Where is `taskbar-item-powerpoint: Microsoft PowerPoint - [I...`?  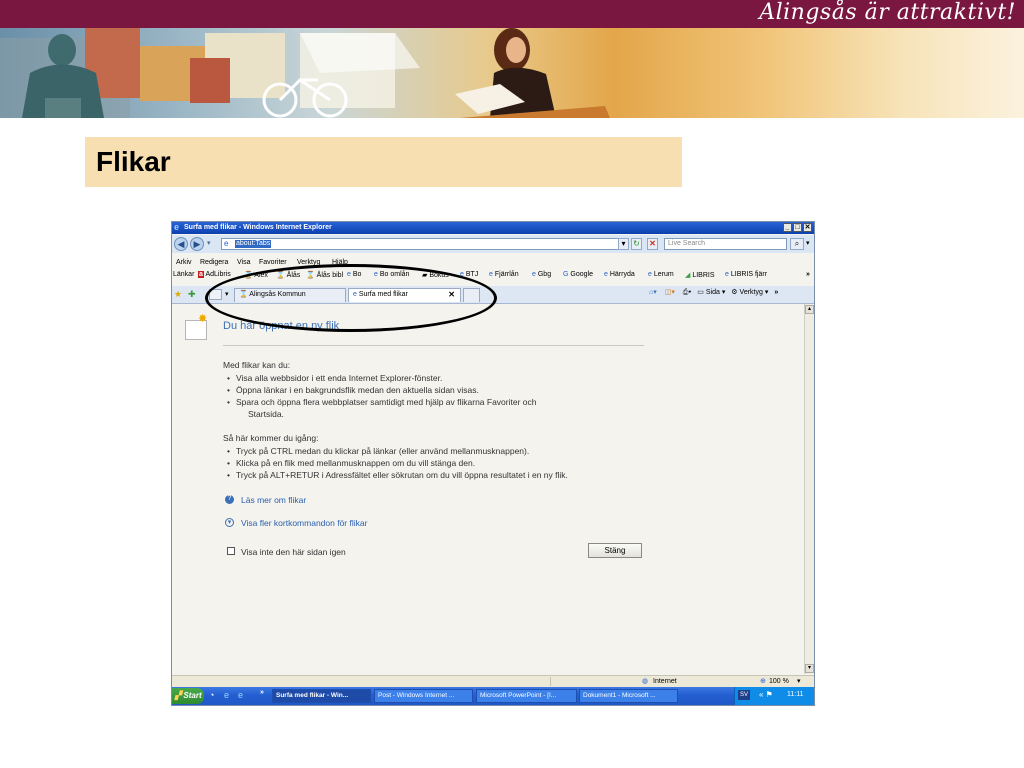
taskbar-item-powerpoint: Microsoft PowerPoint - [I... is located at coordinates (526, 696).